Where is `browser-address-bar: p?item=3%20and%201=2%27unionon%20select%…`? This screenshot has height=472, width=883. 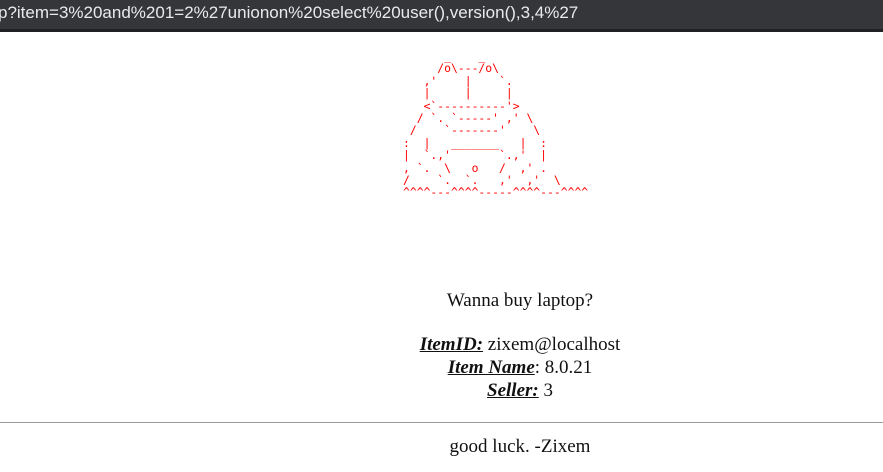
browser-address-bar: p?item=3%20and%201=2%27unionon%20select%… is located at coordinates (441, 16).